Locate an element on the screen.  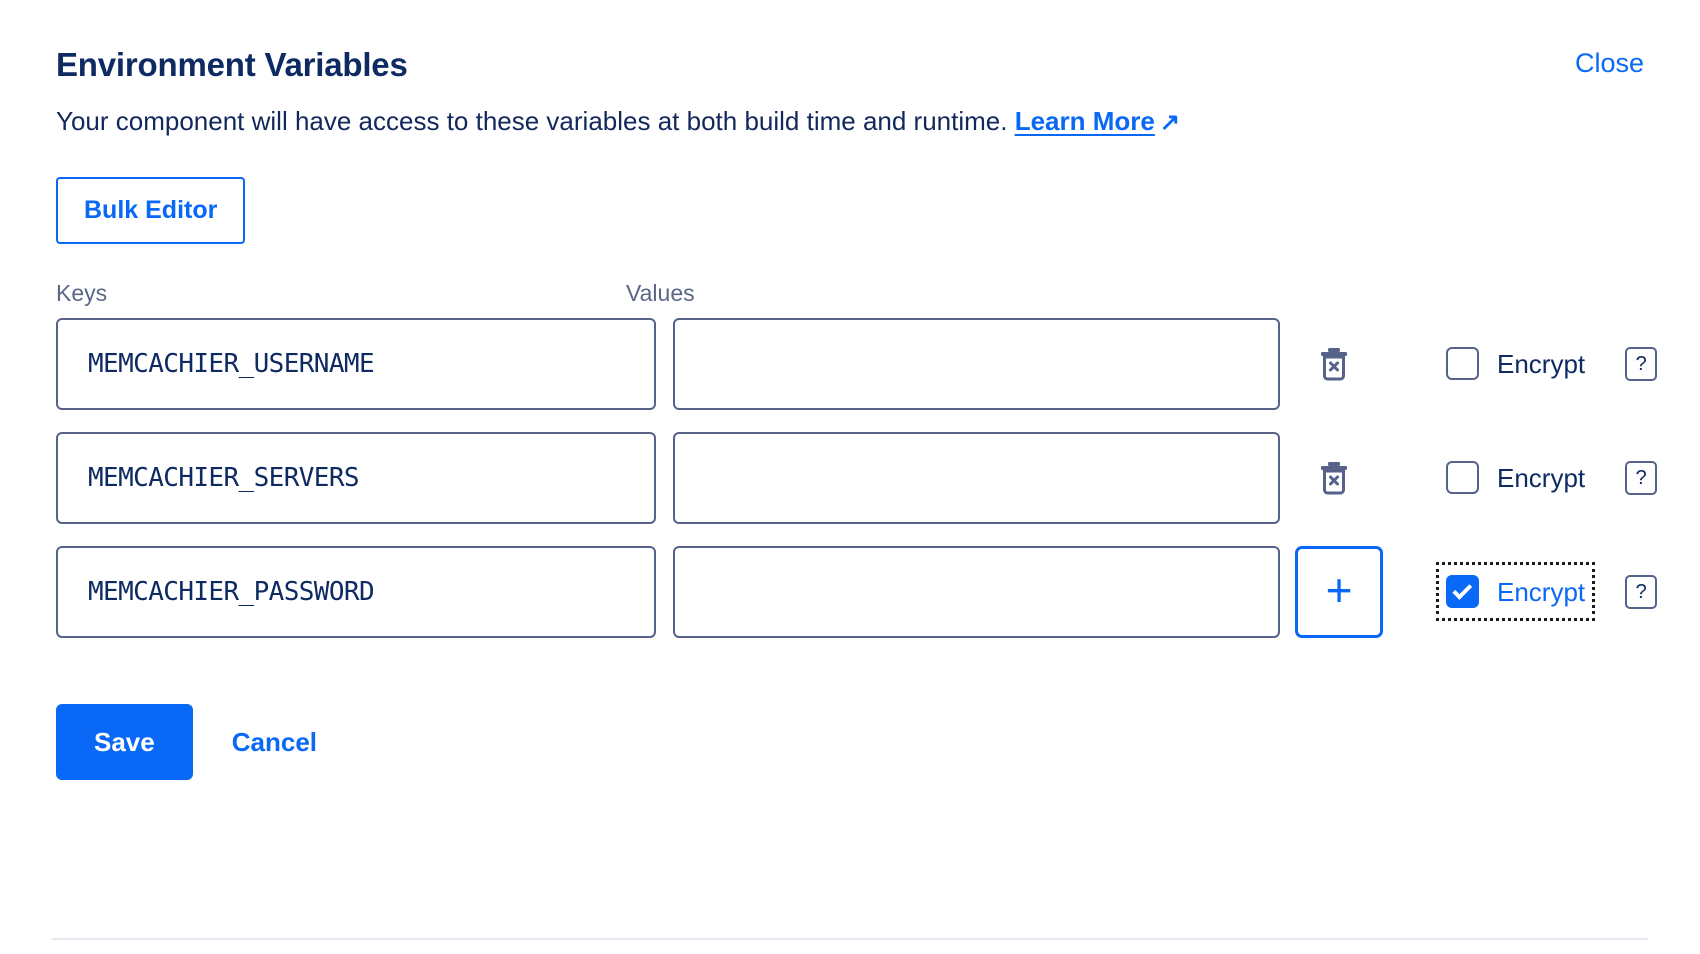
plus-icon: + is located at coordinates (1339, 589).